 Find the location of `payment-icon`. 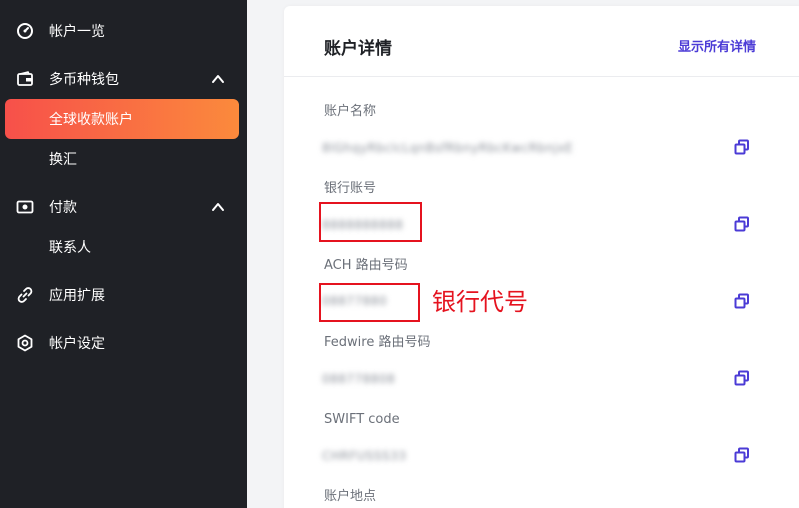

payment-icon is located at coordinates (25, 207).